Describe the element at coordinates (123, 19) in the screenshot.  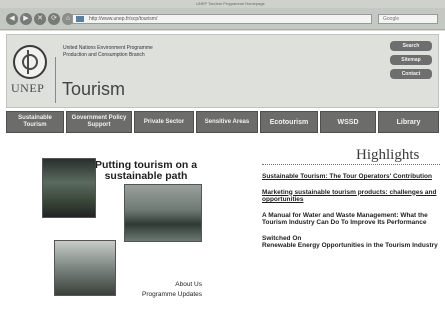
I see `url-text: http://www.unep.fr/scp/tourism/` at that location.